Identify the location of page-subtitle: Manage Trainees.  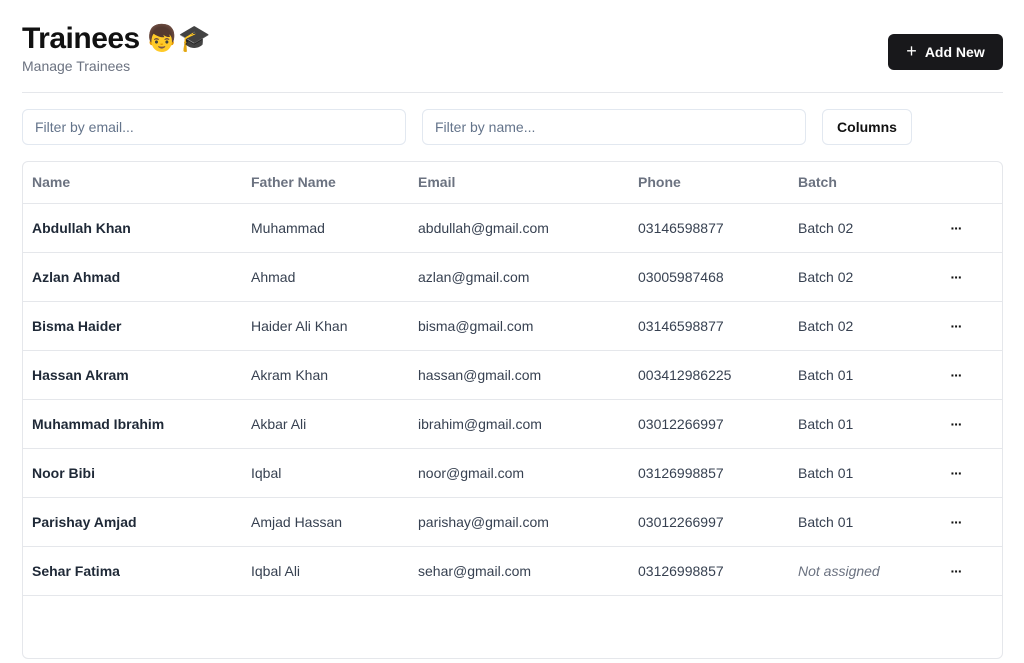
(76, 66).